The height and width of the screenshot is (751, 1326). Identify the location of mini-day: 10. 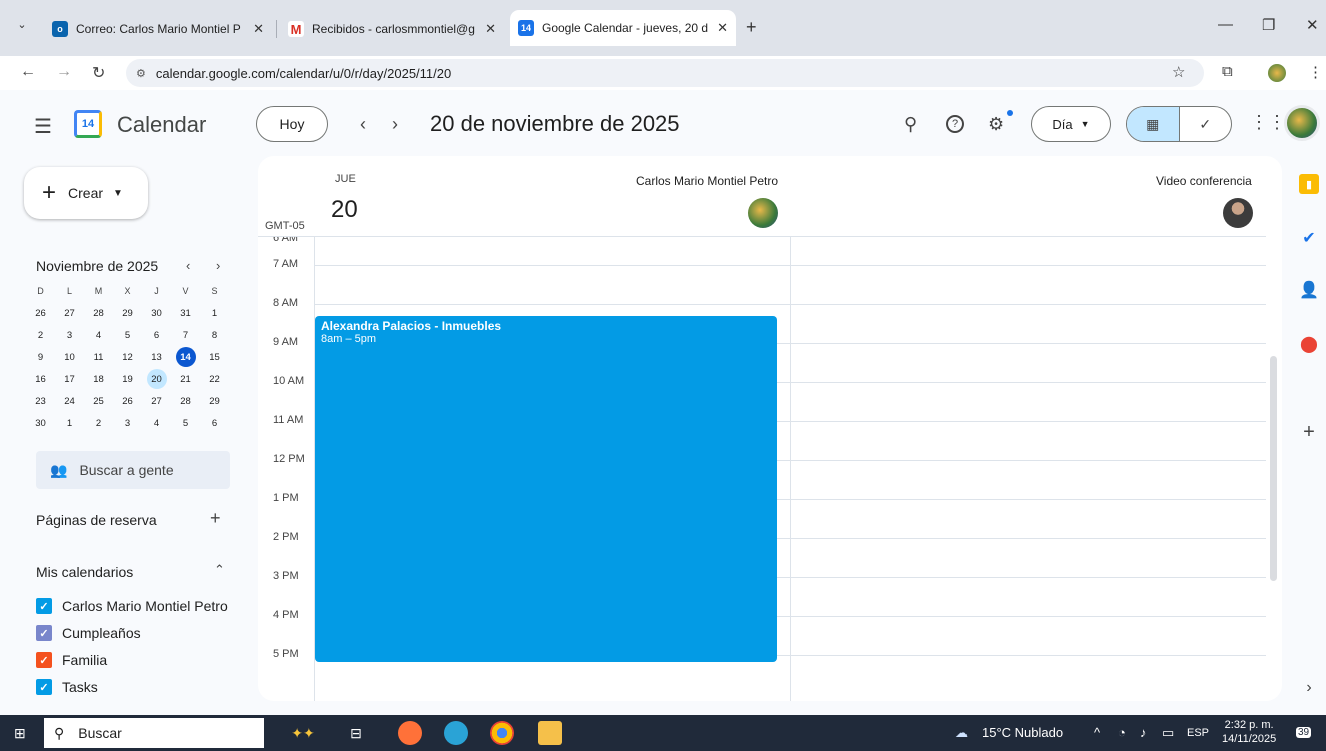
(69, 357).